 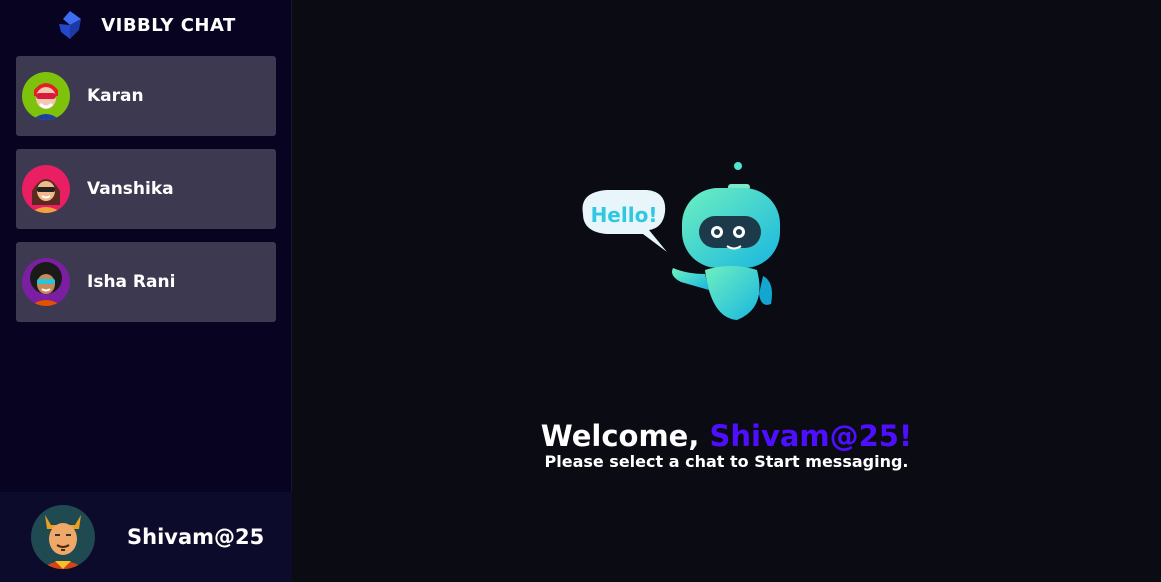 I want to click on welcome-heading: Welcome, Shivam@25!, so click(x=726, y=436).